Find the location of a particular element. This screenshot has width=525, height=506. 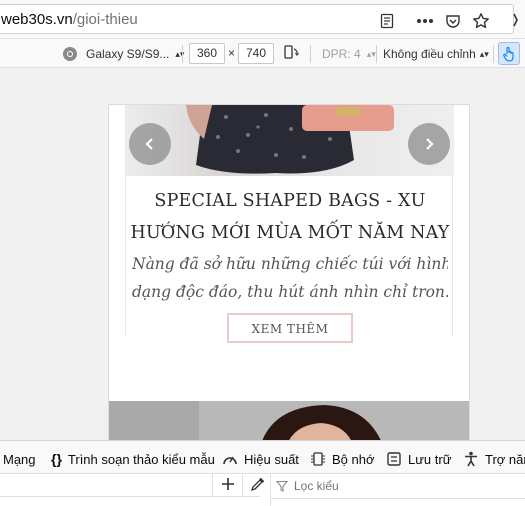

device-selector: Galaxy S9/S9... ▴▾ is located at coordinates (123, 54).